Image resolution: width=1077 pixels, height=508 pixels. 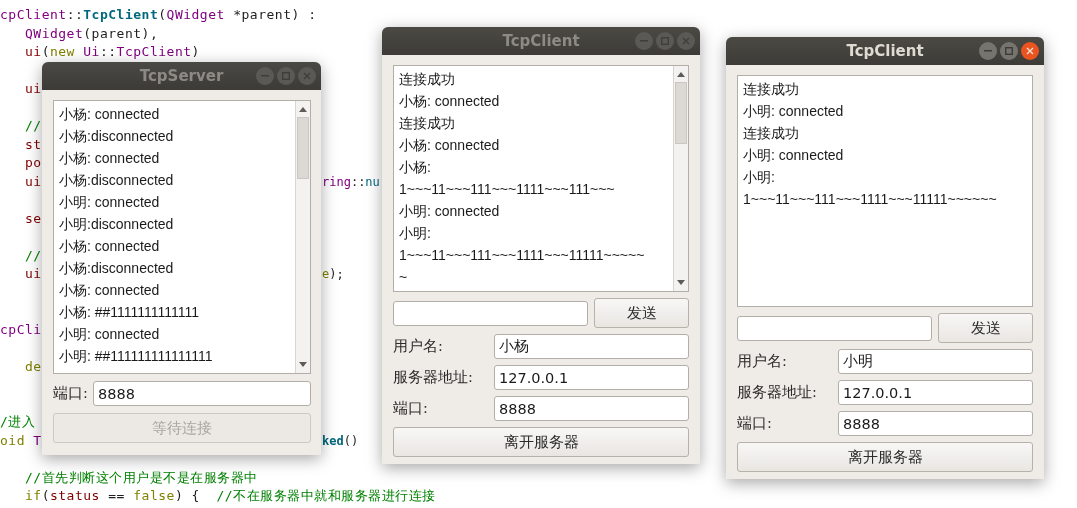 I want to click on code-line: /进入, so click(x=18, y=422).